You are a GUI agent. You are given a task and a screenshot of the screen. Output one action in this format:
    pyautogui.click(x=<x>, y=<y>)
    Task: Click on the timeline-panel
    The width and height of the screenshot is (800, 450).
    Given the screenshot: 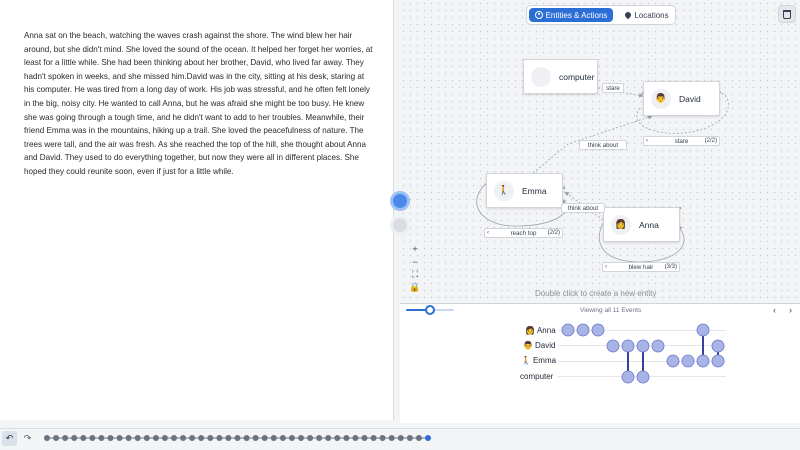 What is the action you would take?
    pyautogui.click(x=600, y=363)
    